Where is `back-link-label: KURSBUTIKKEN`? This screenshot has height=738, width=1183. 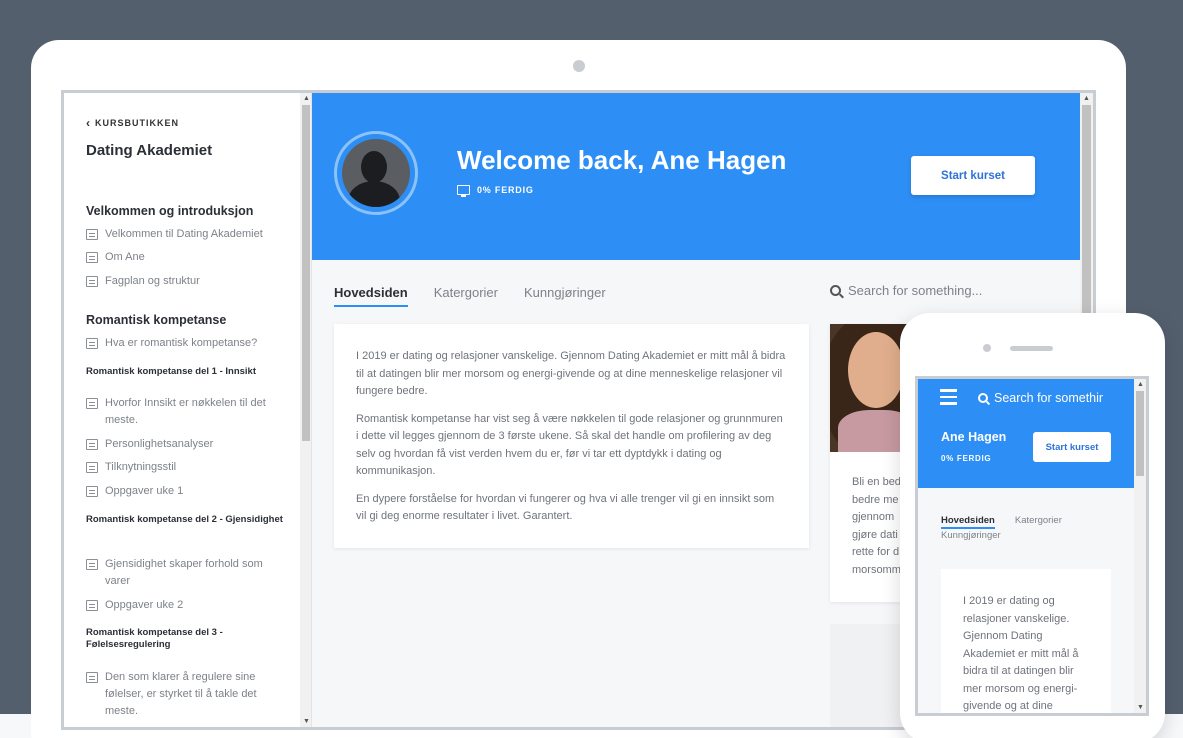 back-link-label: KURSBUTIKKEN is located at coordinates (137, 123).